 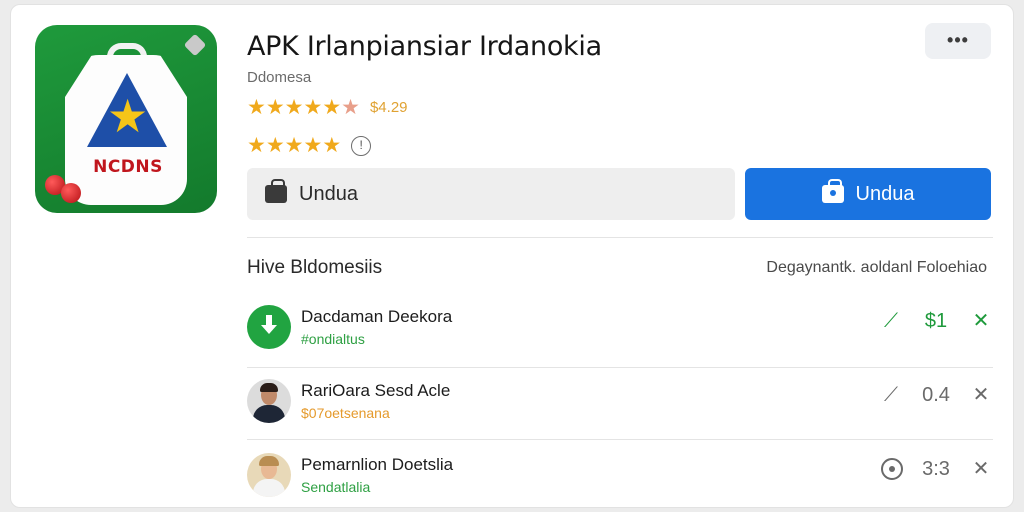 What do you see at coordinates (269, 327) in the screenshot?
I see `download-icon` at bounding box center [269, 327].